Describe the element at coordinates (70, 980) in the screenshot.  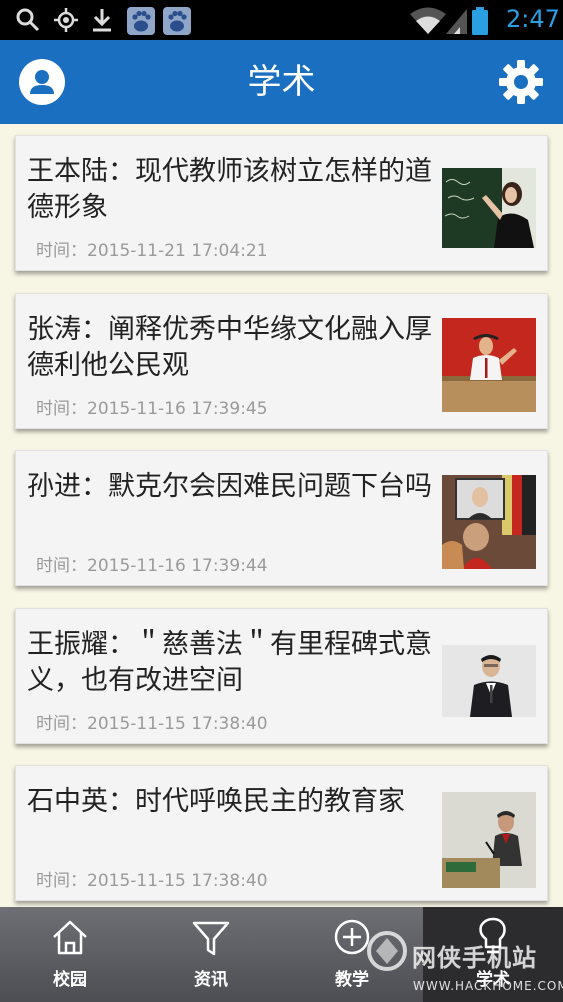
I see `tab-label: 校园` at that location.